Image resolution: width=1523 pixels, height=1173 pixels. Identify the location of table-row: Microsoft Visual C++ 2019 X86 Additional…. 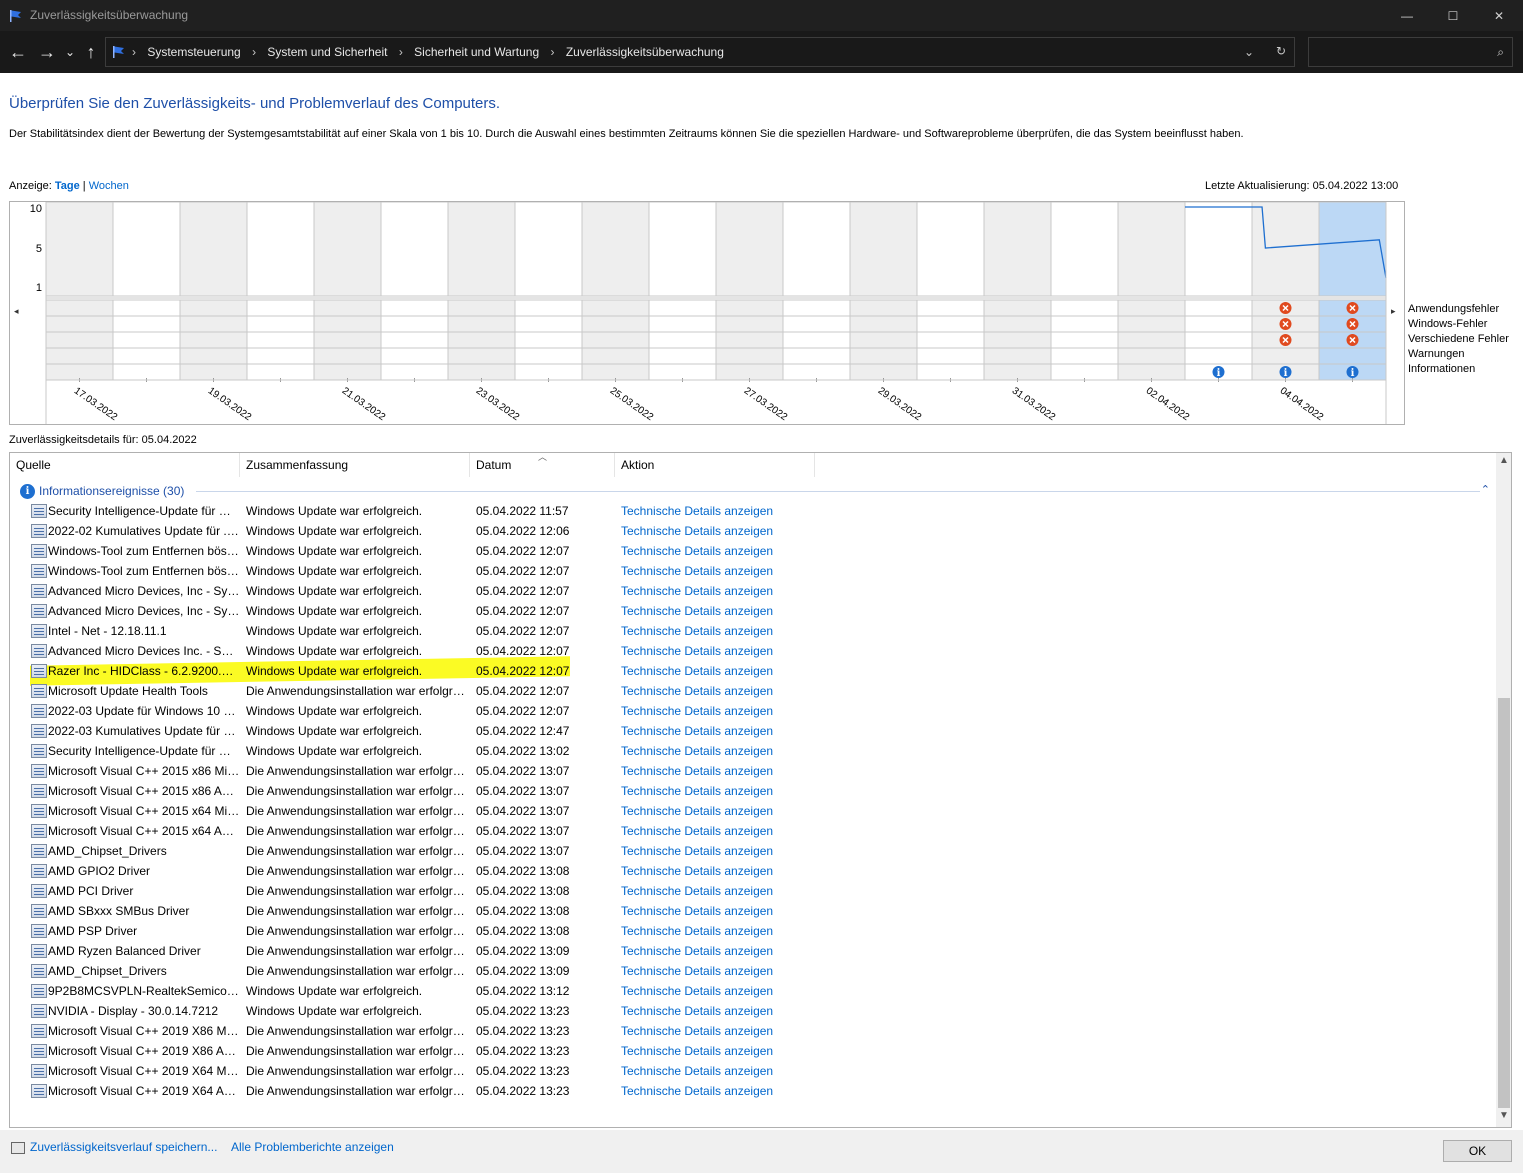
(752, 1051).